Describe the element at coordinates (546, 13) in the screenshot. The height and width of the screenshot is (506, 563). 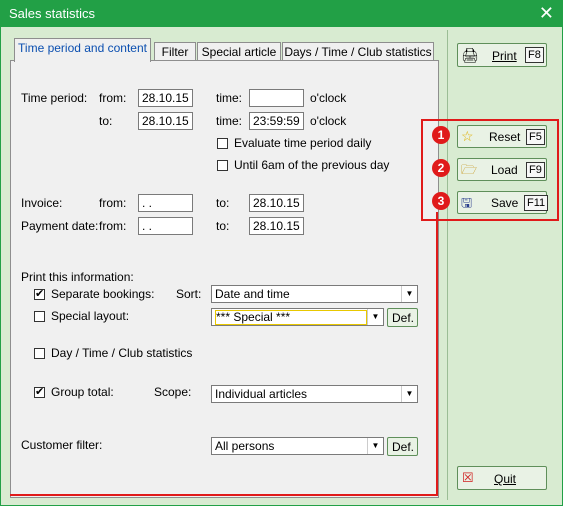
I see `close-icon: ✕` at that location.